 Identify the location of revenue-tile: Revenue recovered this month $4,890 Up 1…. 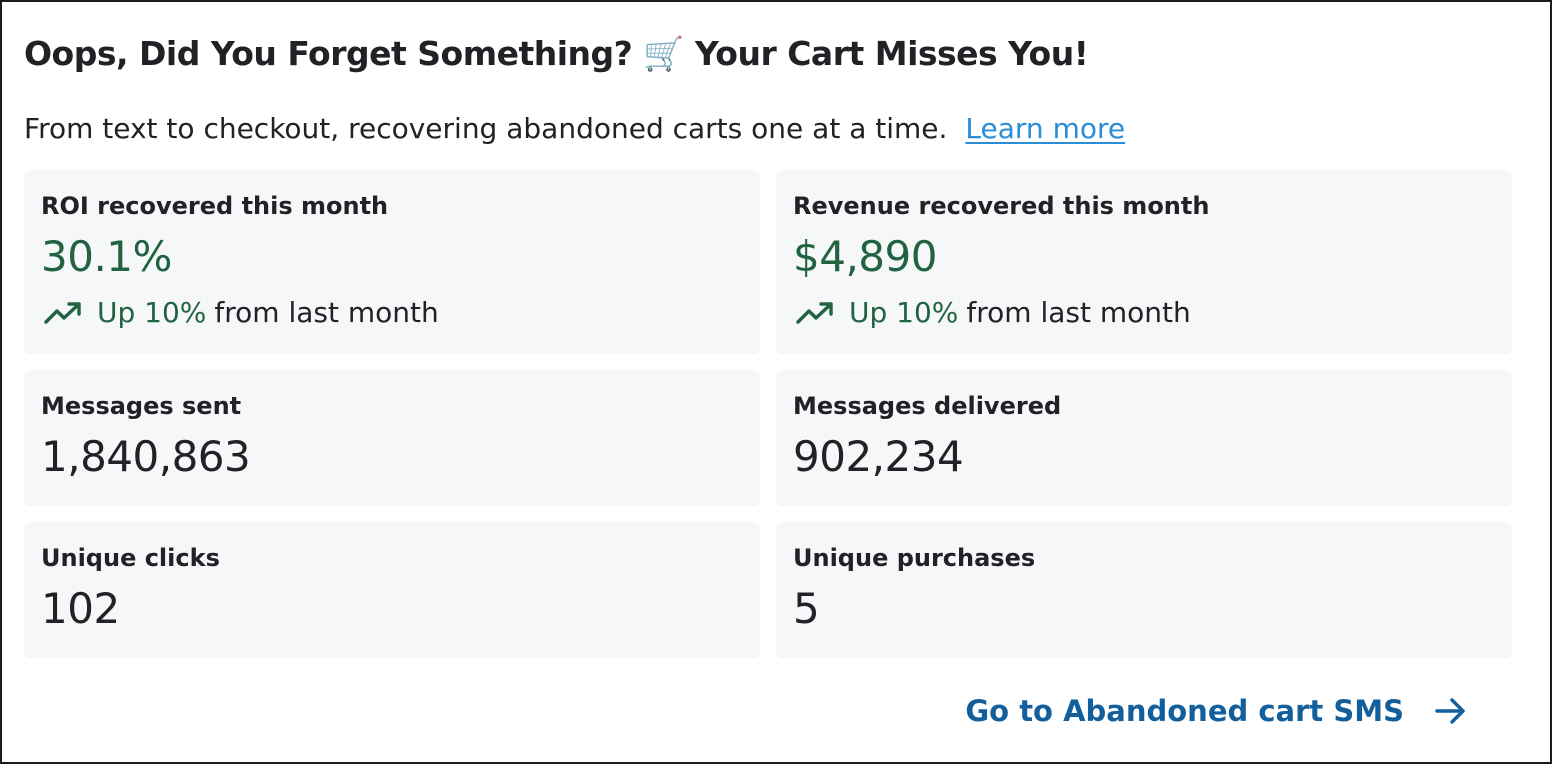
(1144, 262).